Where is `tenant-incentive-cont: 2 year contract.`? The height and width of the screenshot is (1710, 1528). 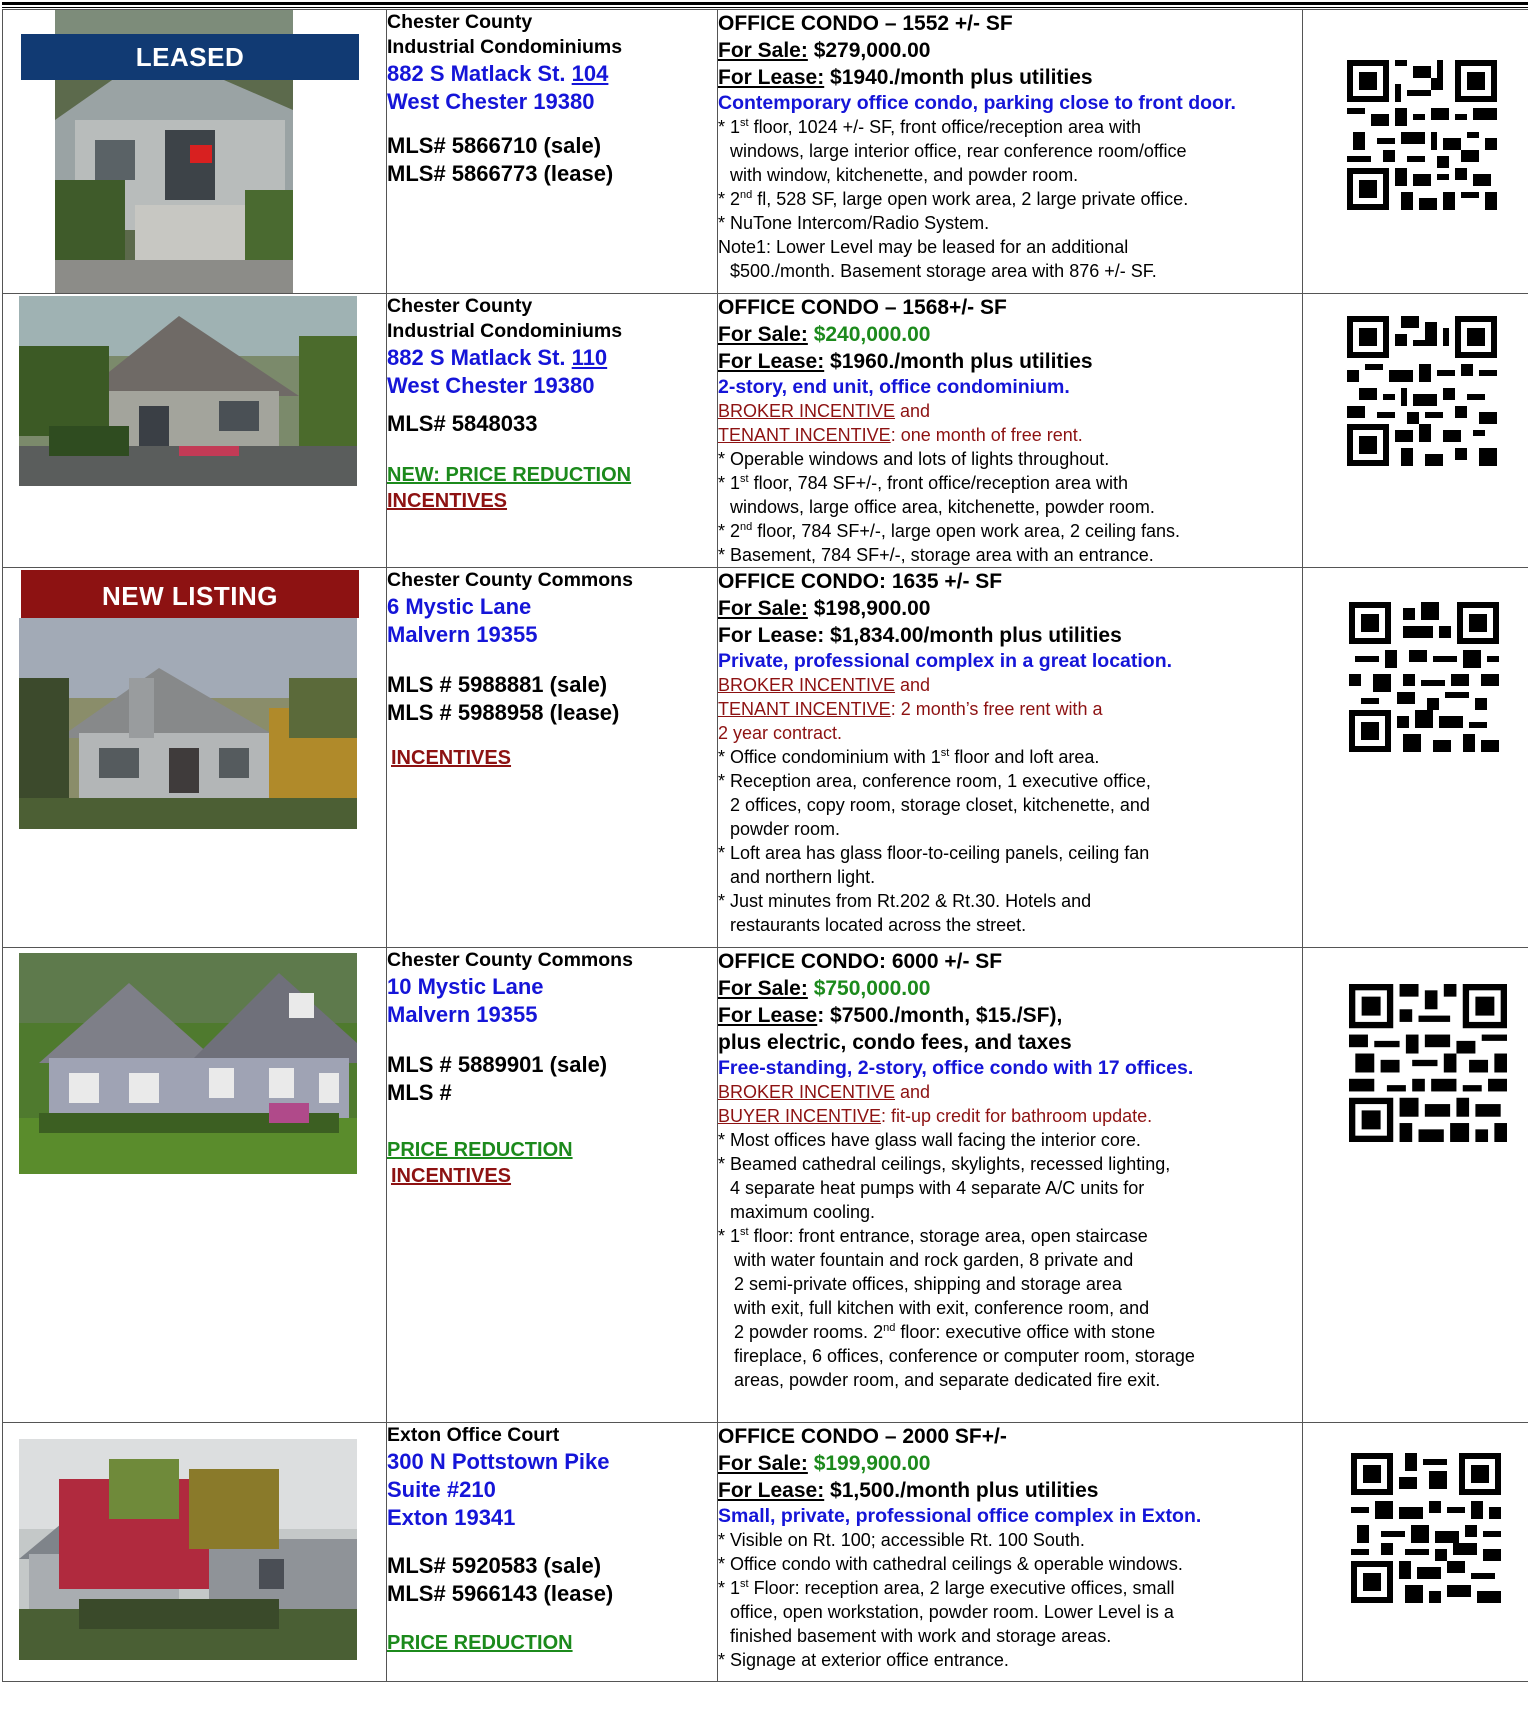 tenant-incentive-cont: 2 year contract. is located at coordinates (780, 733).